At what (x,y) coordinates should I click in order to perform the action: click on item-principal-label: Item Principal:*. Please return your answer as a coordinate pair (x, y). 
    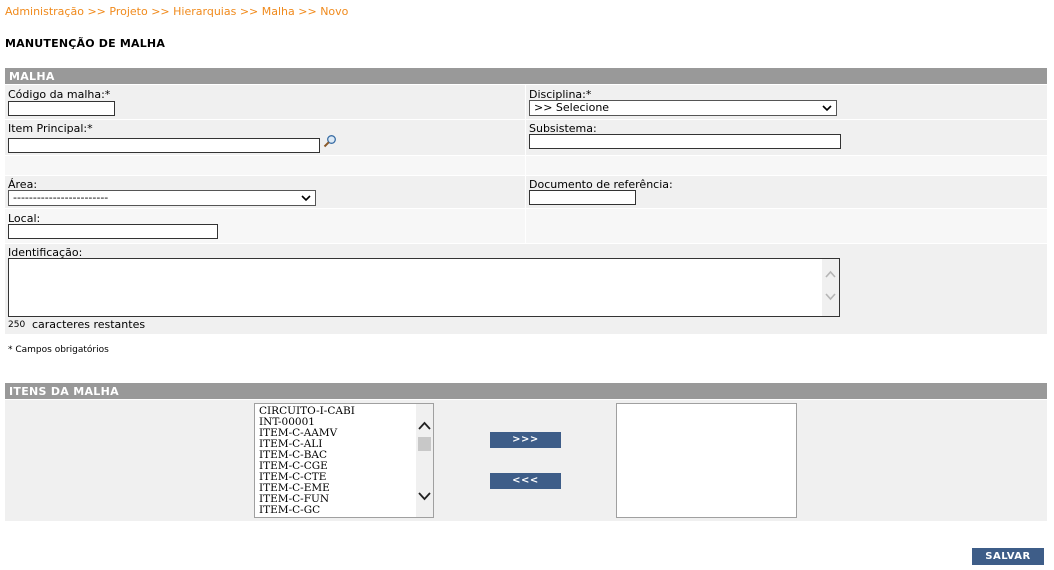
    Looking at the image, I should click on (50, 128).